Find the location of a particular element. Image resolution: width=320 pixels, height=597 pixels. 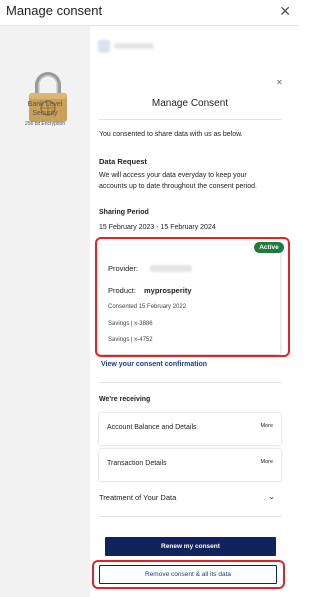

sharing-period-value: 15 February 2023 - 15 February 2024 is located at coordinates (157, 227).